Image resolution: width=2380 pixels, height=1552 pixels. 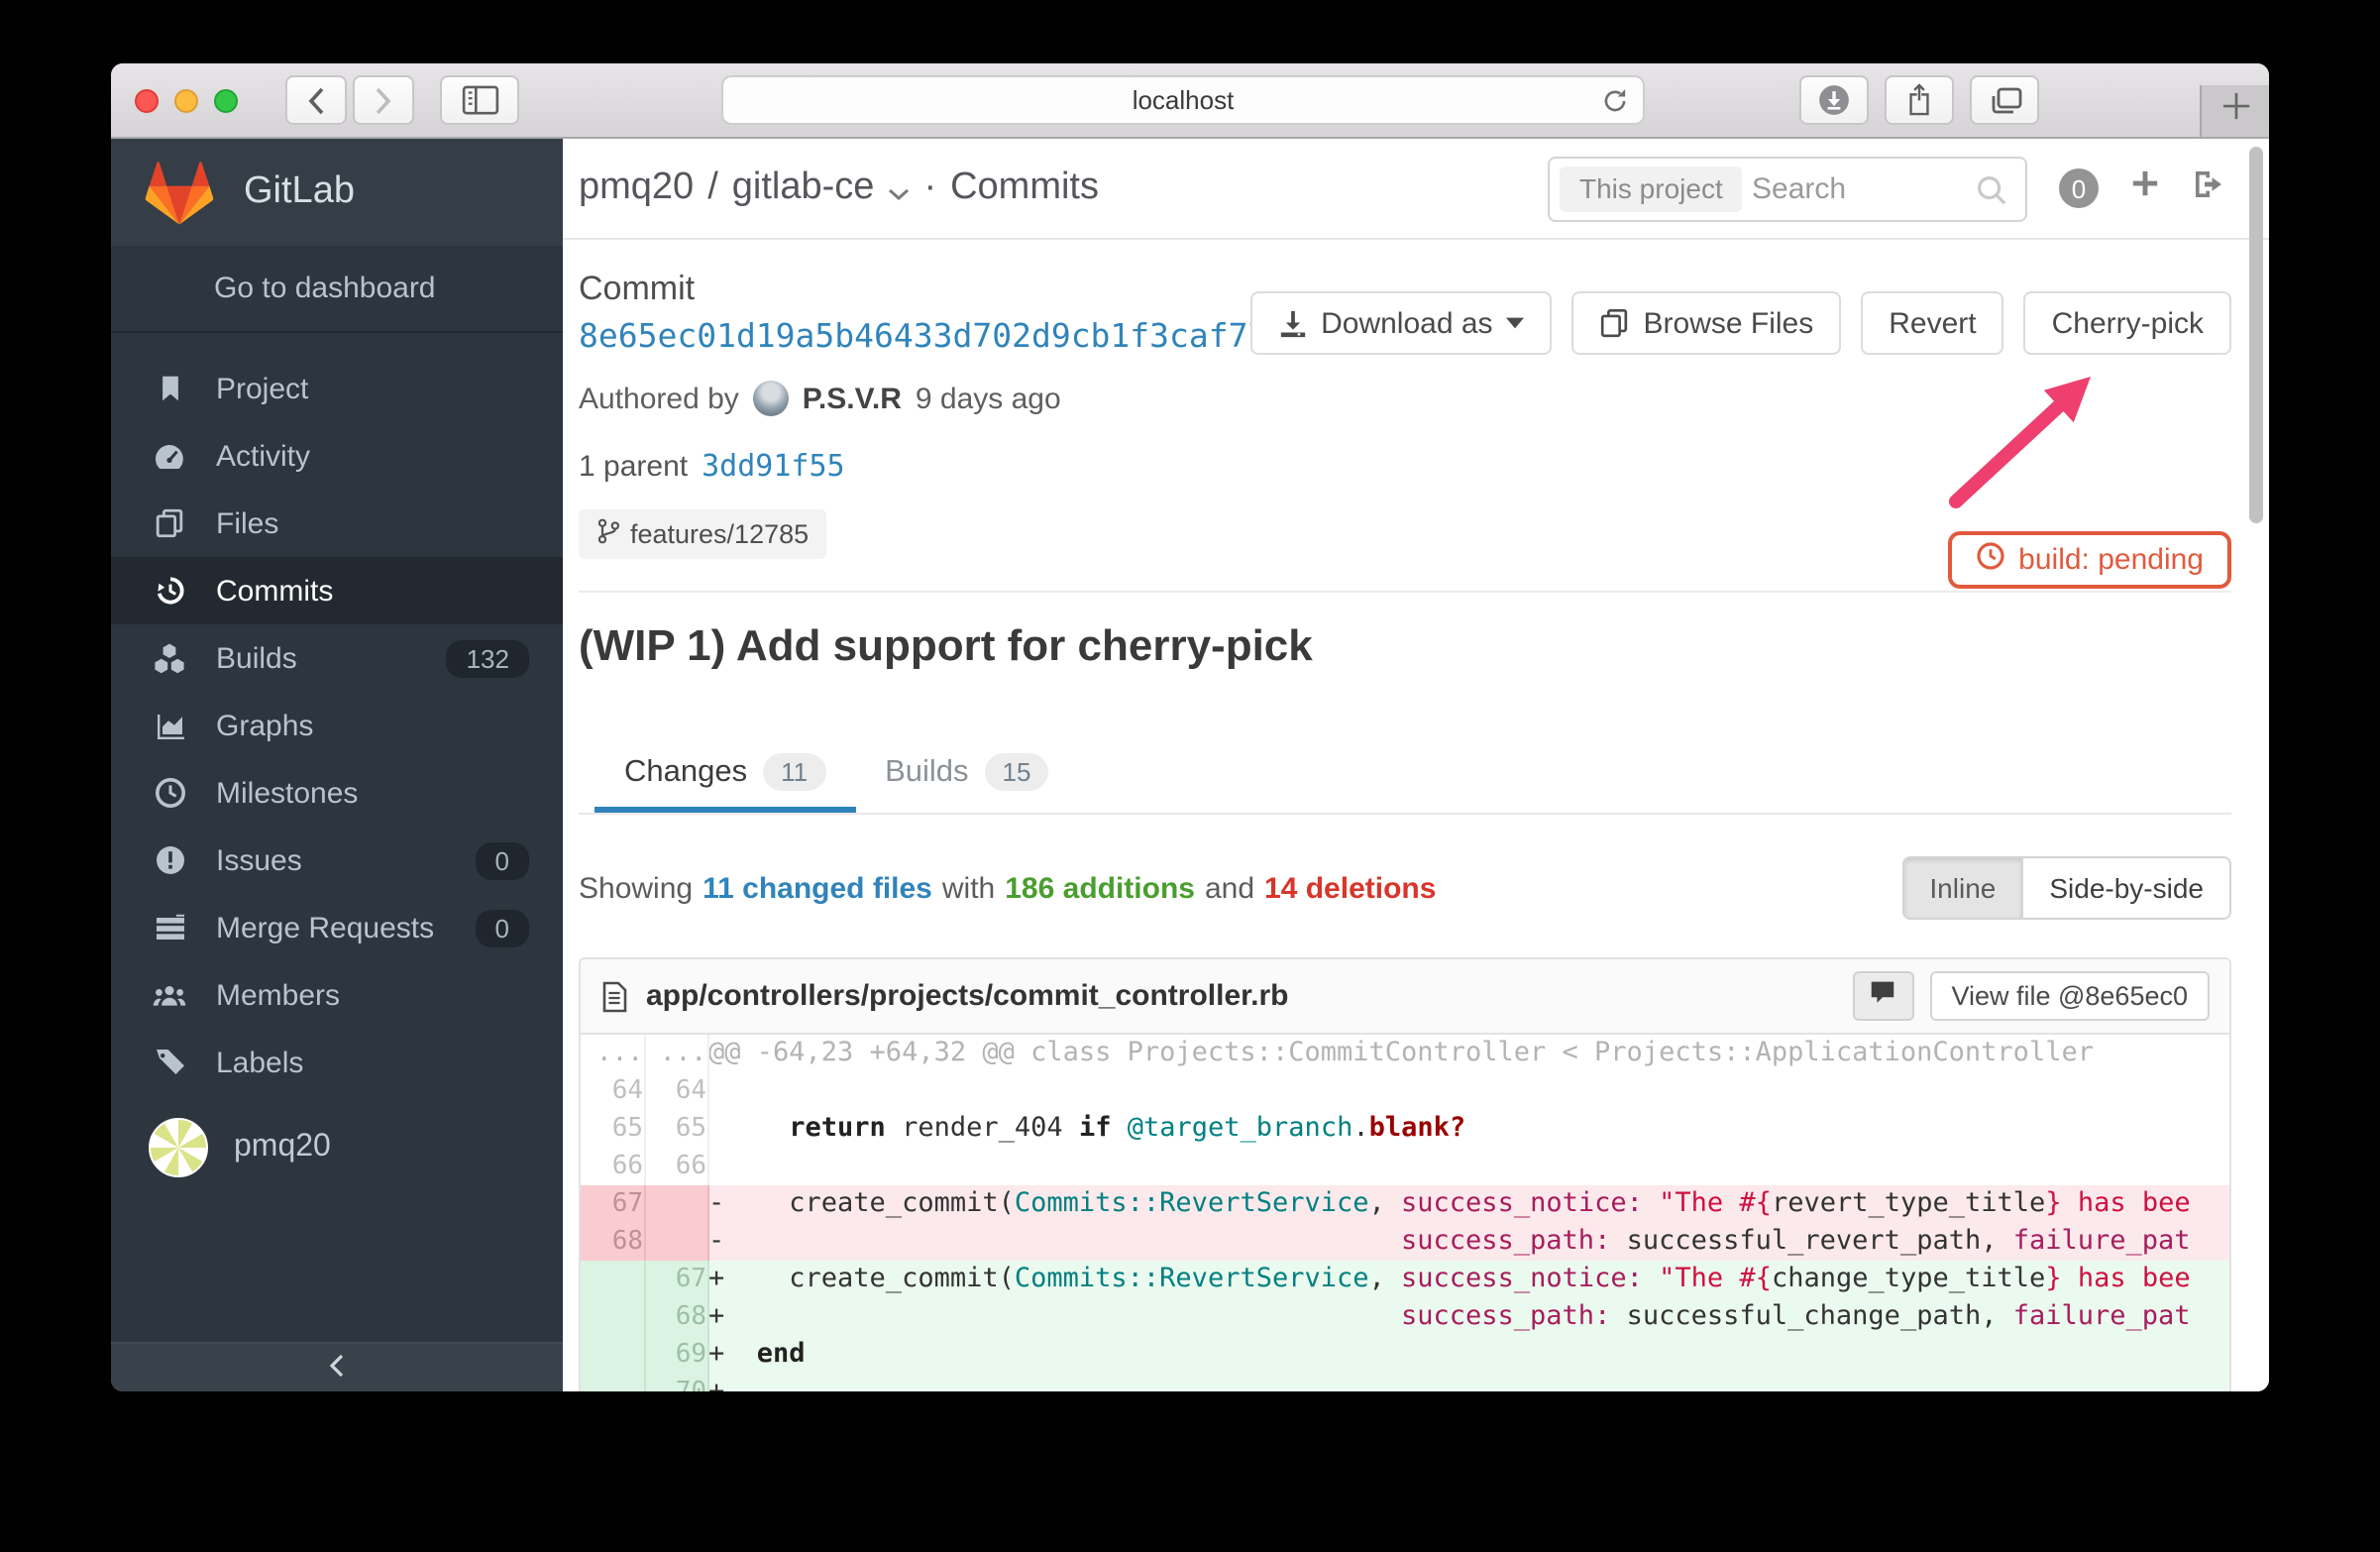 What do you see at coordinates (720, 534) in the screenshot?
I see `branch-name: features/12785` at bounding box center [720, 534].